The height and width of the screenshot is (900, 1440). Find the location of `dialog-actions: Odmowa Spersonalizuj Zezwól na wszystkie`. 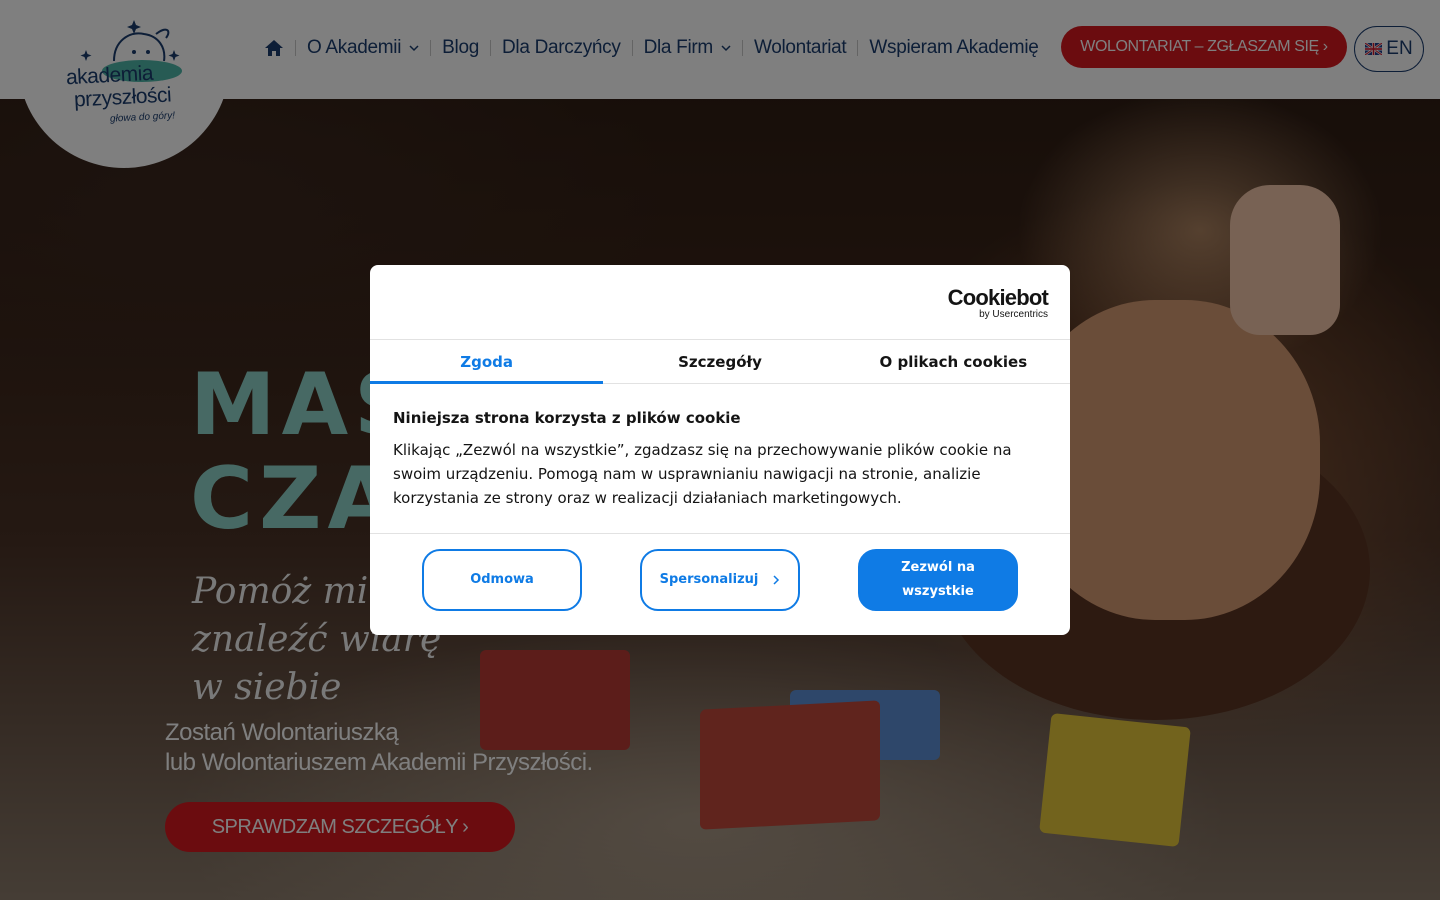

dialog-actions: Odmowa Spersonalizuj Zezwól na wszystkie is located at coordinates (720, 572).